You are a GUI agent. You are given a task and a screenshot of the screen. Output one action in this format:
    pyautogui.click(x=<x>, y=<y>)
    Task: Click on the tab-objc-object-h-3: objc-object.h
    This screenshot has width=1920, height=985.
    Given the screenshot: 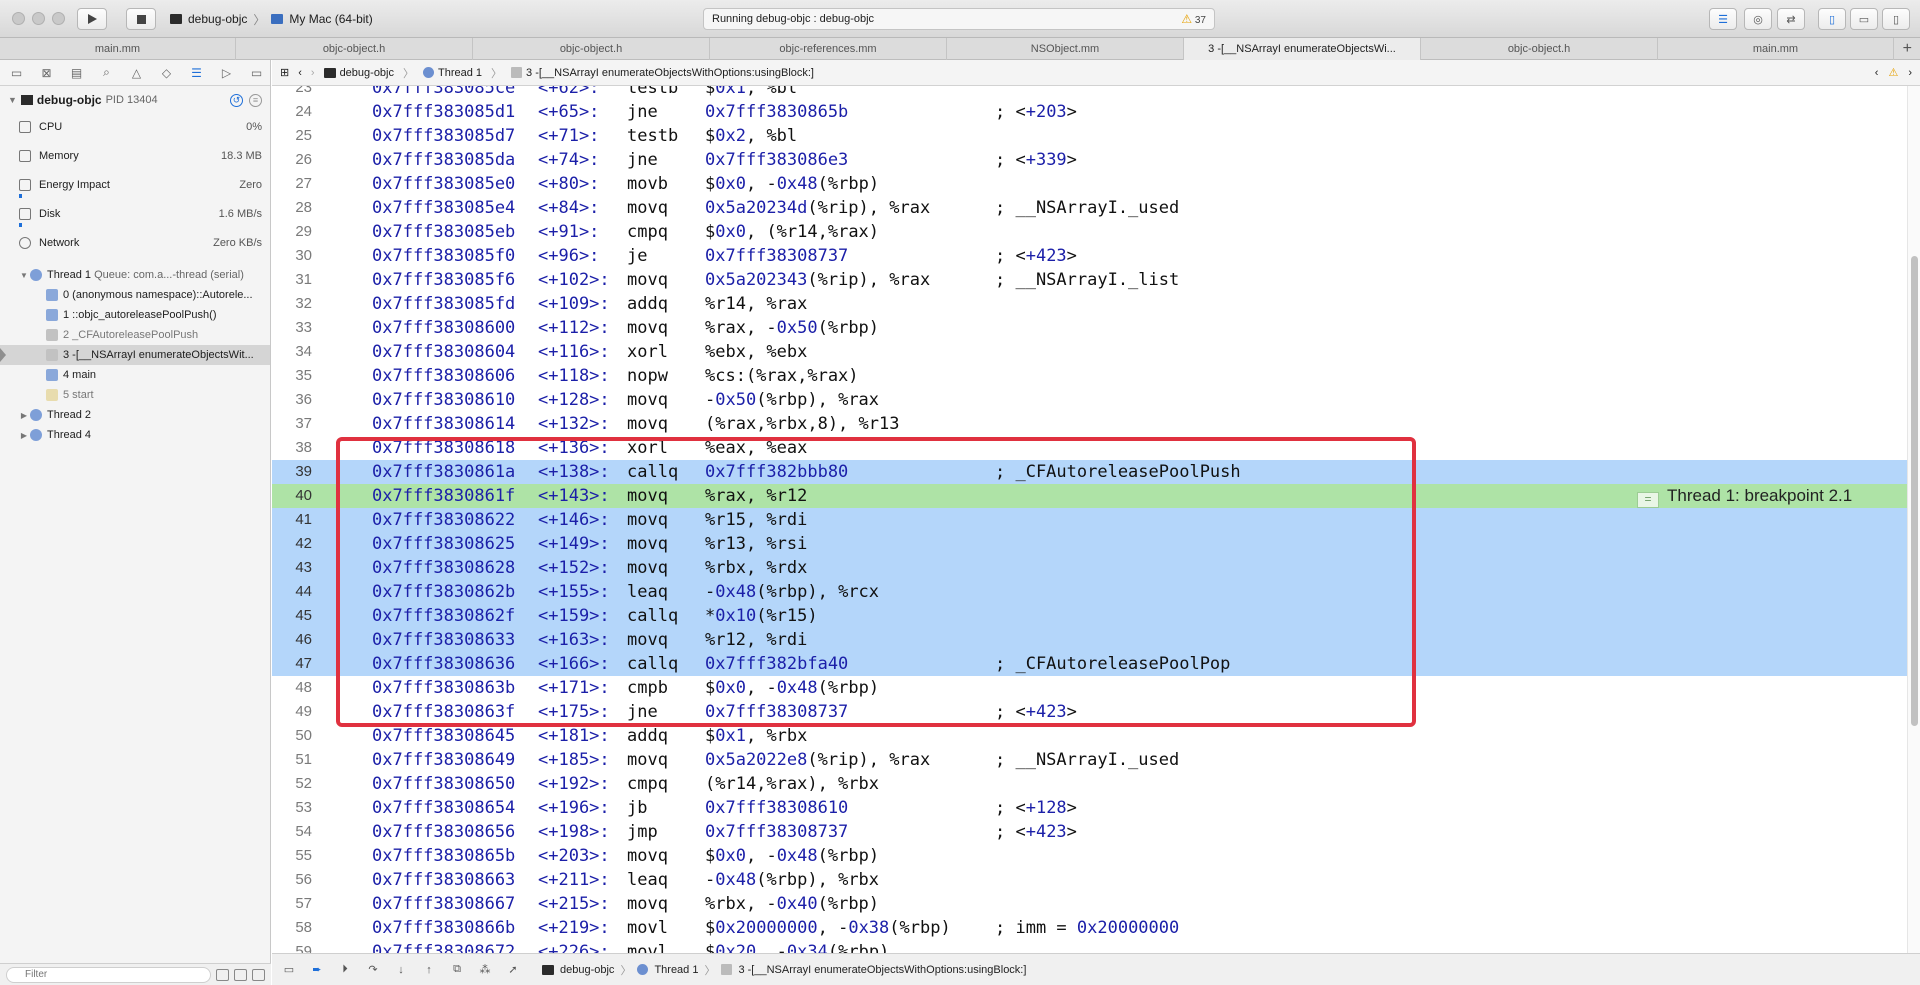 What is the action you would take?
    pyautogui.click(x=1539, y=49)
    